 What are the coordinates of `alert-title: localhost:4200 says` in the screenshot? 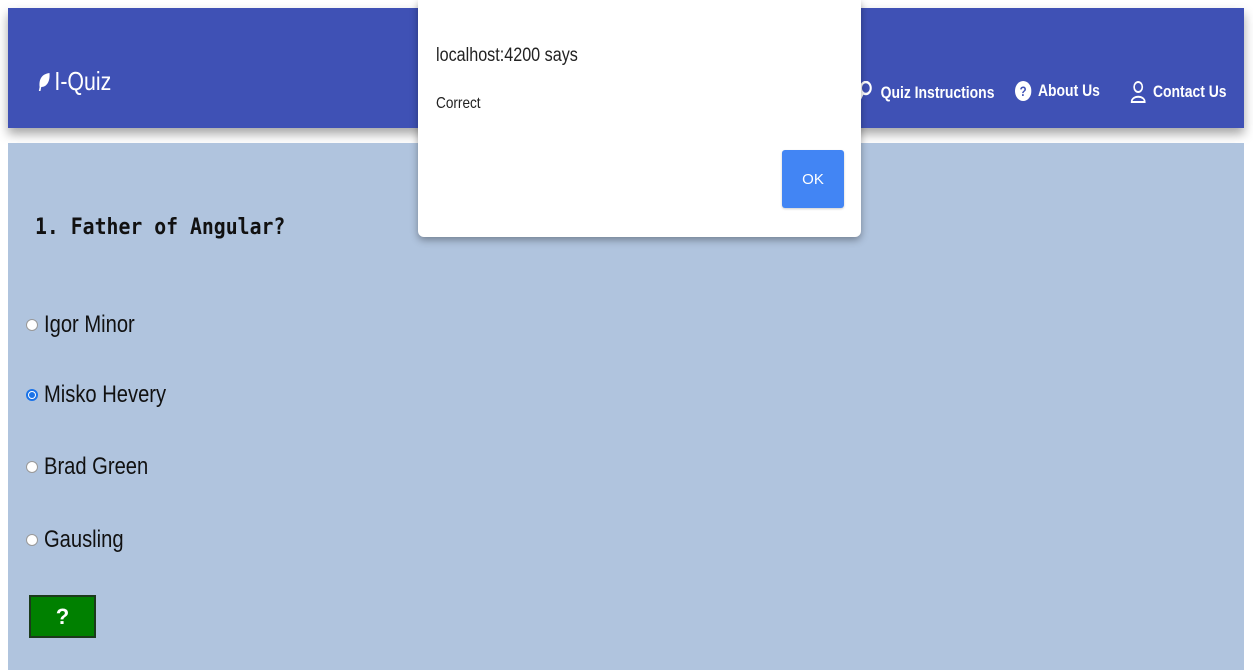 It's located at (507, 55).